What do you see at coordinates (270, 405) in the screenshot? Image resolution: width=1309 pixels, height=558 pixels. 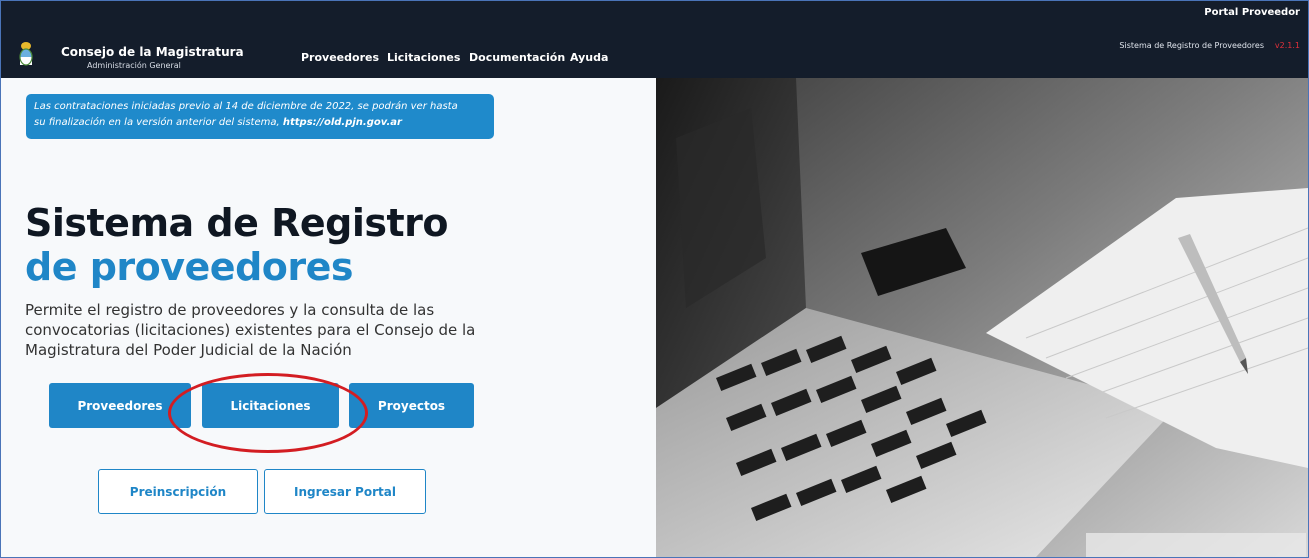 I see `licitaciones-button: Licitaciones` at bounding box center [270, 405].